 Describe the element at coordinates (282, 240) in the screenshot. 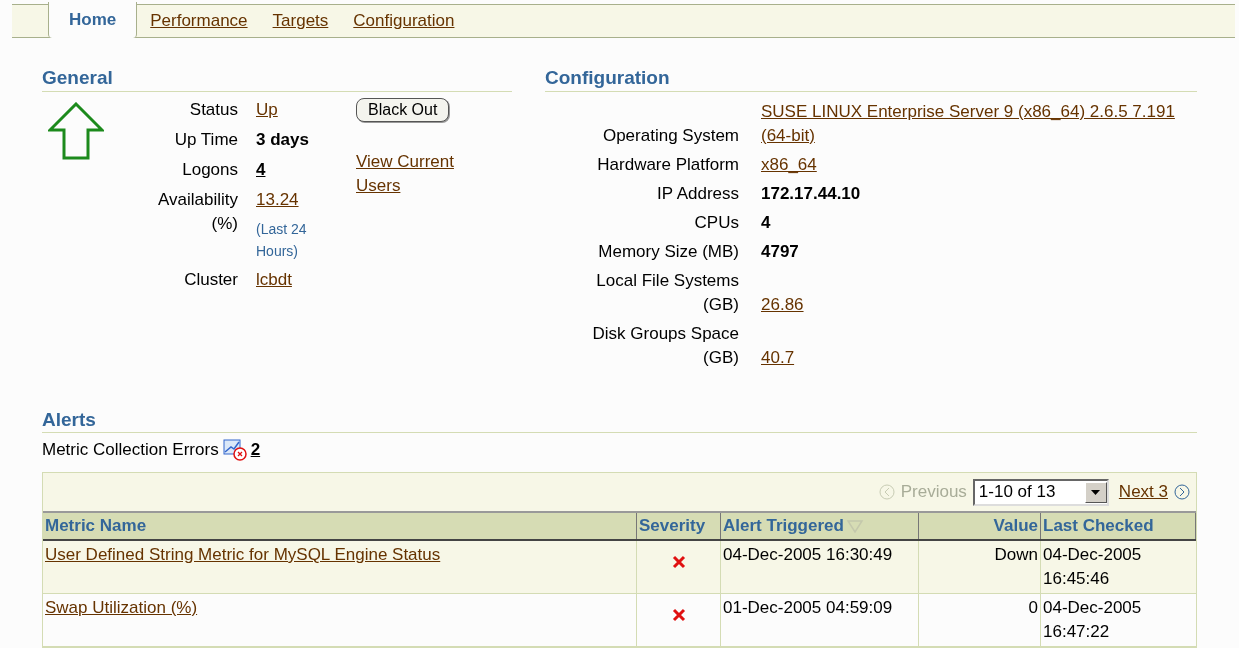

I see `field-note: (Last 24 Hours)` at that location.